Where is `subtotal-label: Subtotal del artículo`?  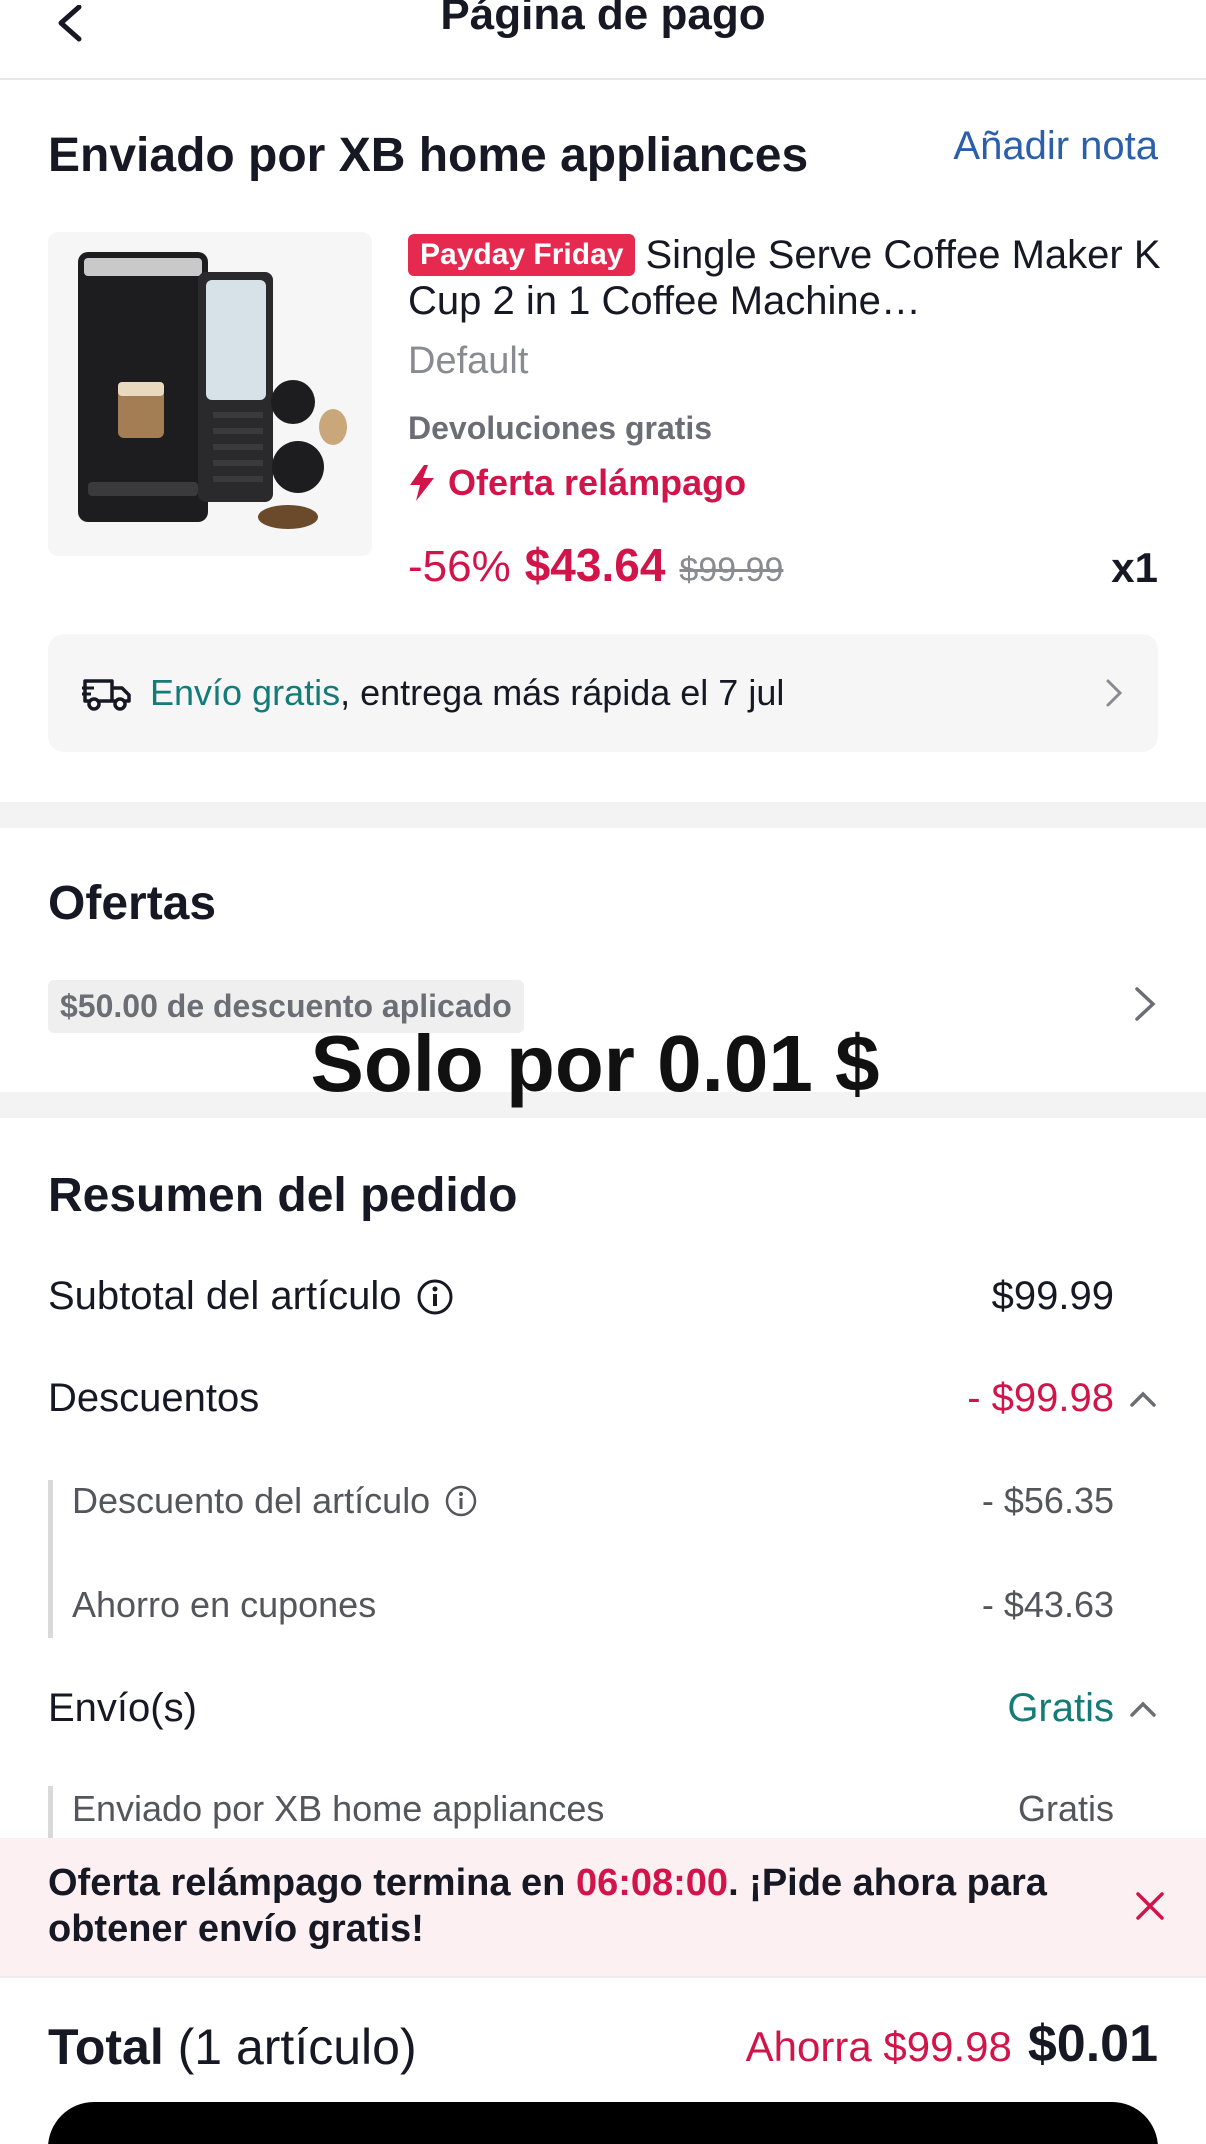
subtotal-label: Subtotal del artículo is located at coordinates (225, 1296).